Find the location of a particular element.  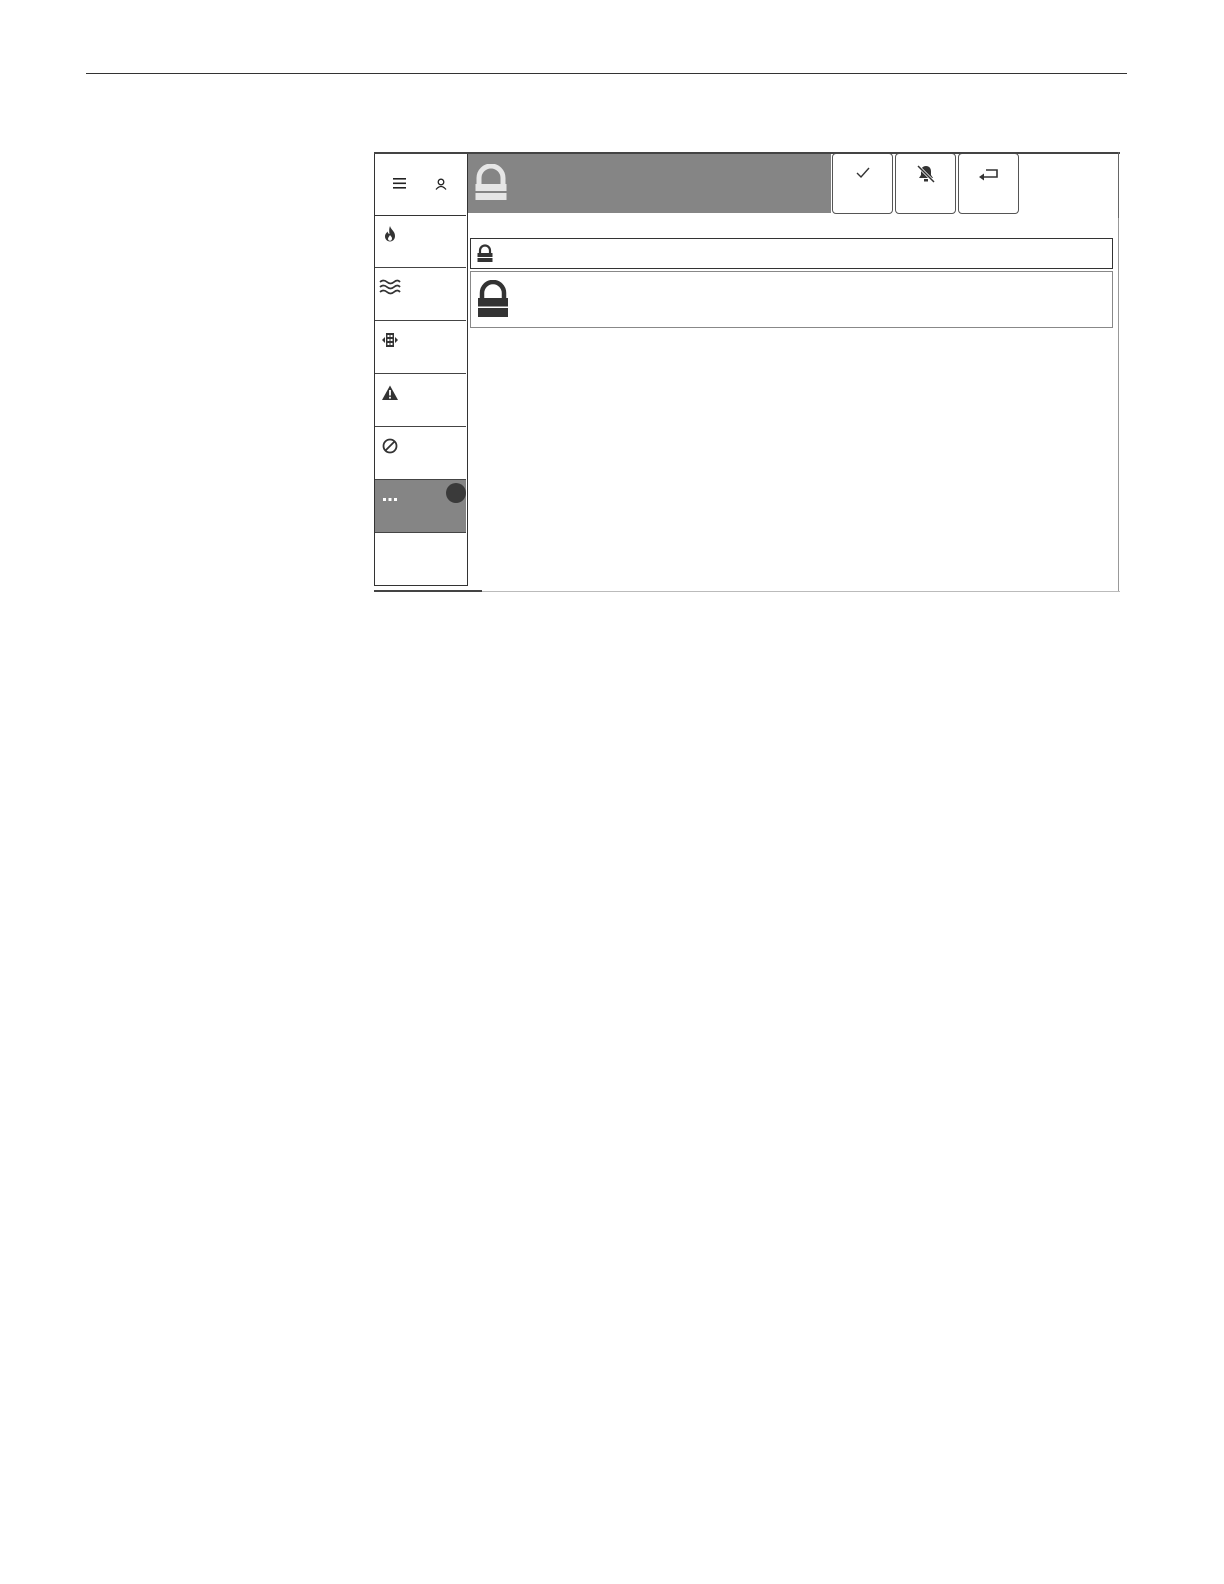

waves-icon is located at coordinates (390, 287).